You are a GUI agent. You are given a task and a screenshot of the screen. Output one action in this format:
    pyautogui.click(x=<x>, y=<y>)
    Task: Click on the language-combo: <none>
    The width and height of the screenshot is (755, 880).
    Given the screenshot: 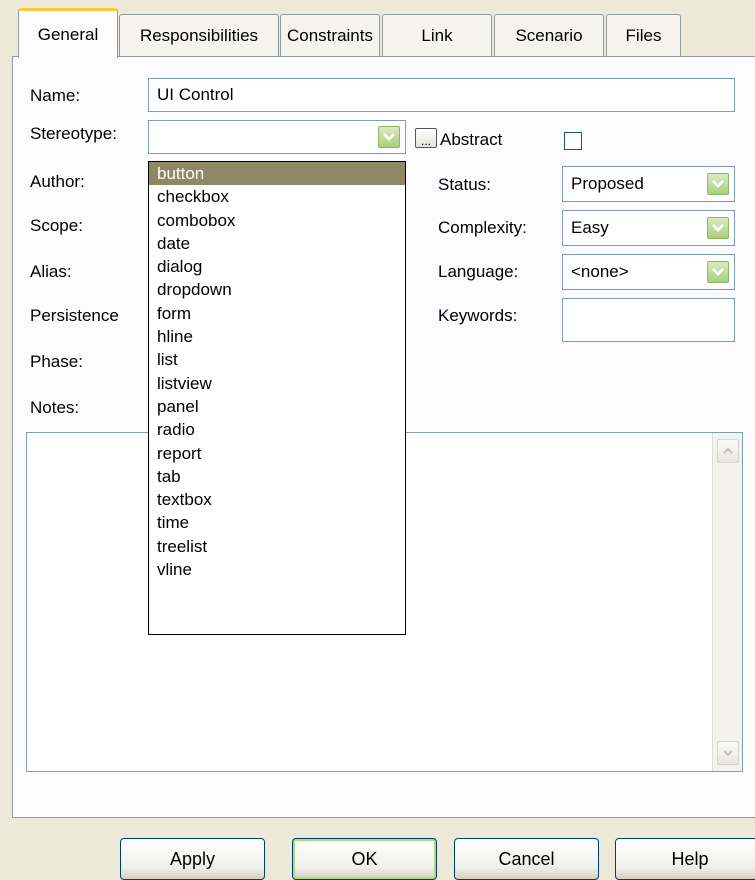 What is the action you would take?
    pyautogui.click(x=648, y=272)
    